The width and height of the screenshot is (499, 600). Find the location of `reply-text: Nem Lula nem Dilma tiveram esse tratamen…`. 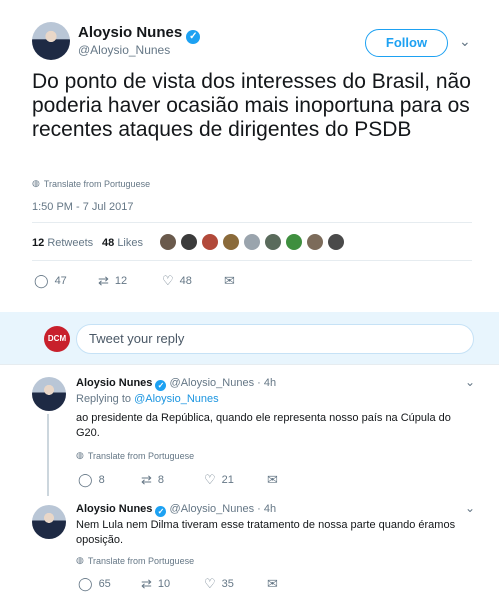

reply-text: Nem Lula nem Dilma tiveram esse tratamen… is located at coordinates (266, 532).